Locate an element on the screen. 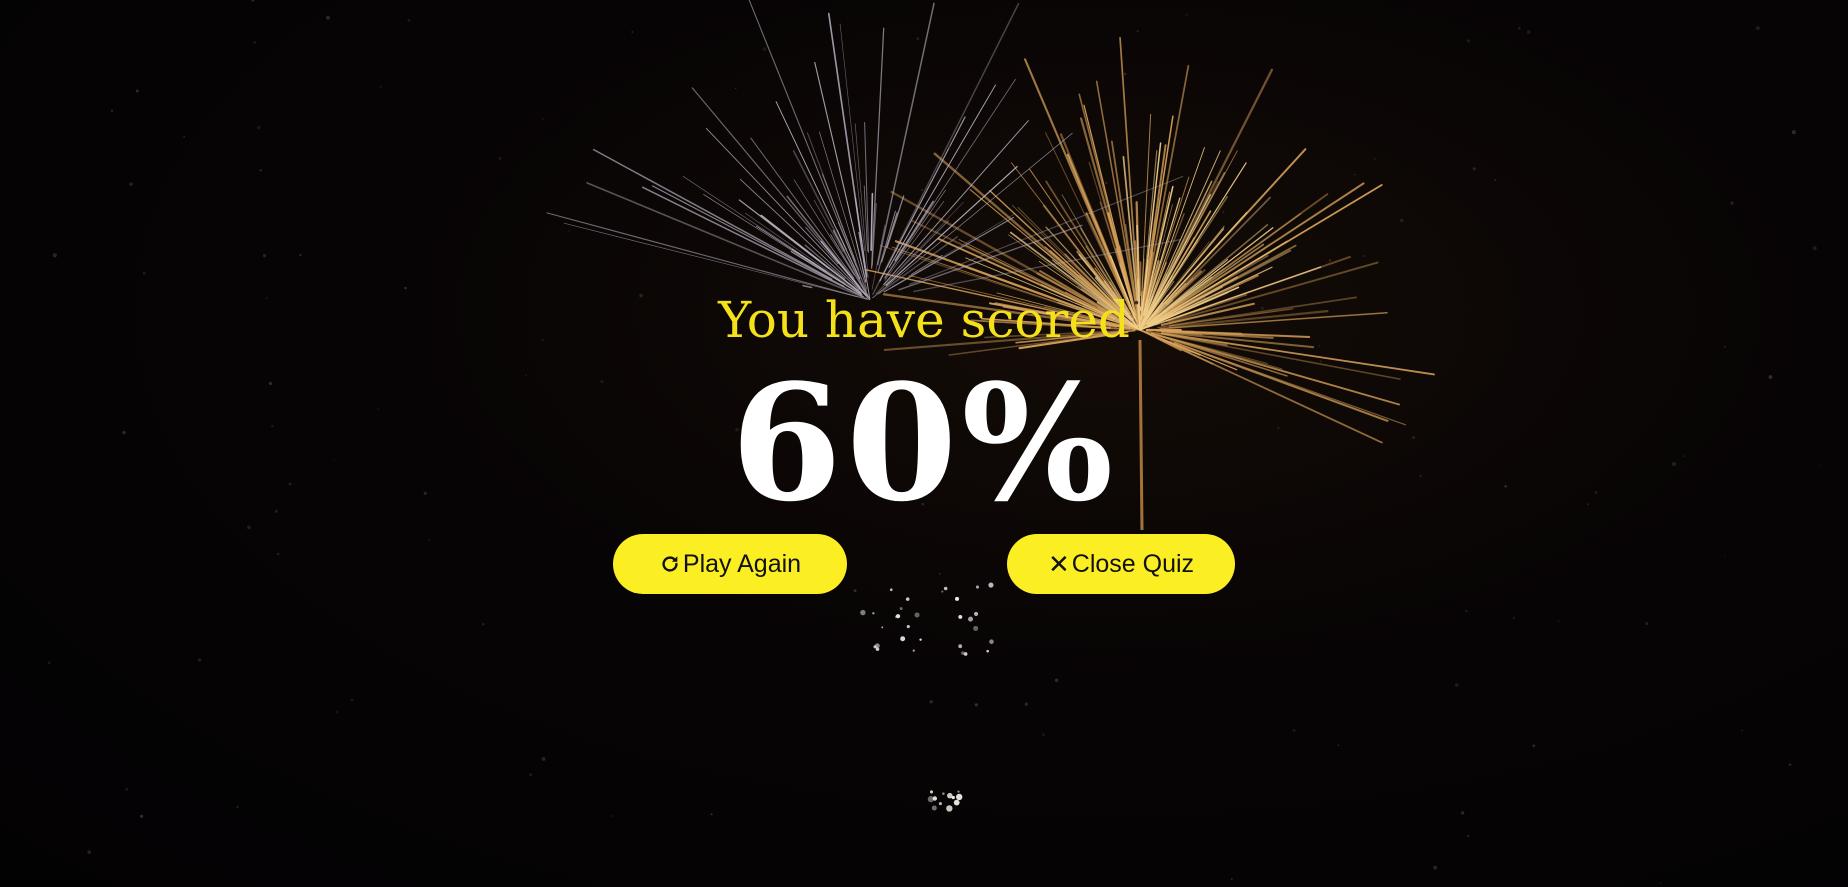 This screenshot has height=887, width=1848. close-icon: ✕ is located at coordinates (1058, 564).